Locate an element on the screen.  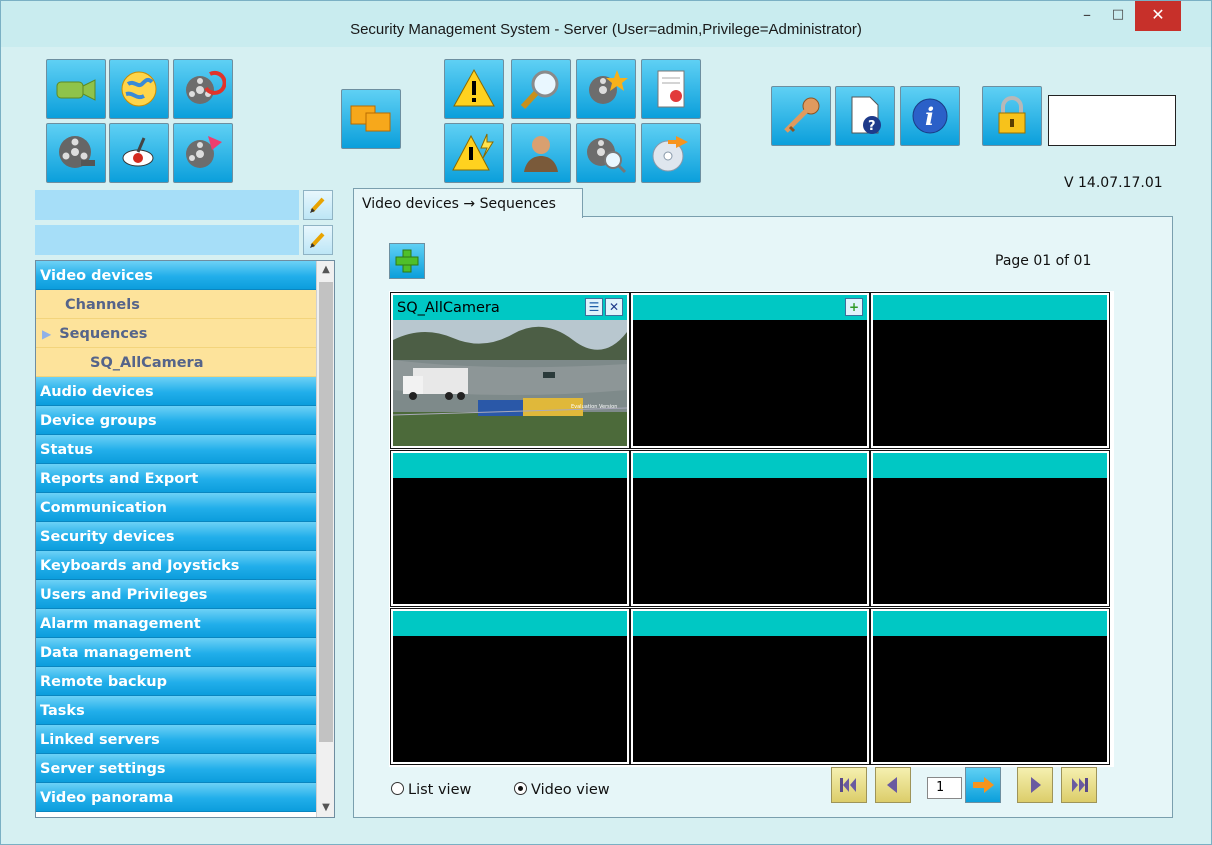
list-settings-icon: ☰ is located at coordinates (594, 307).